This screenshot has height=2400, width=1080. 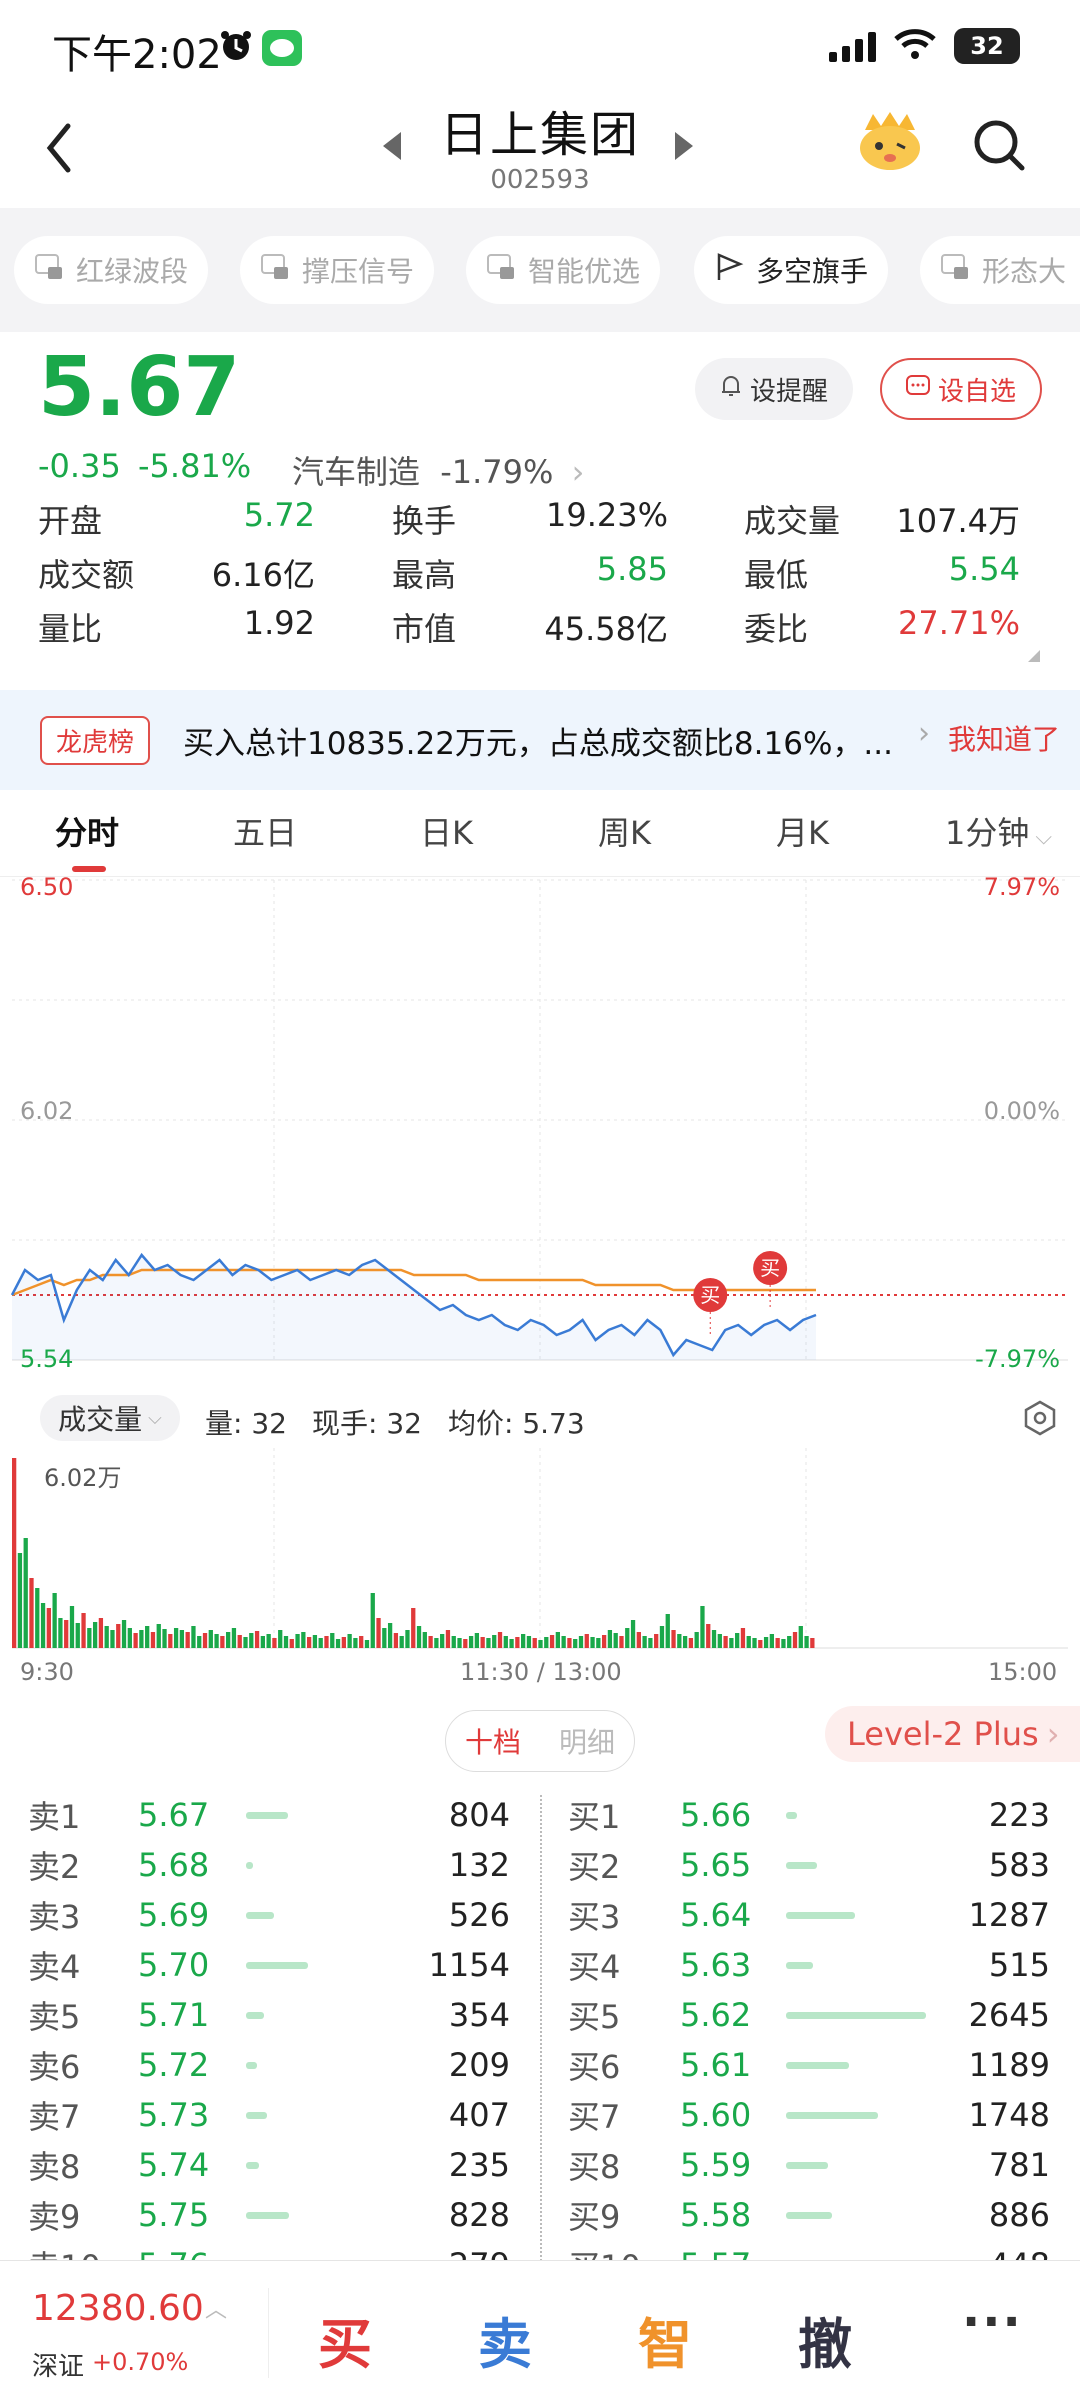 What do you see at coordinates (505, 2339) in the screenshot?
I see `sell-button: 卖` at bounding box center [505, 2339].